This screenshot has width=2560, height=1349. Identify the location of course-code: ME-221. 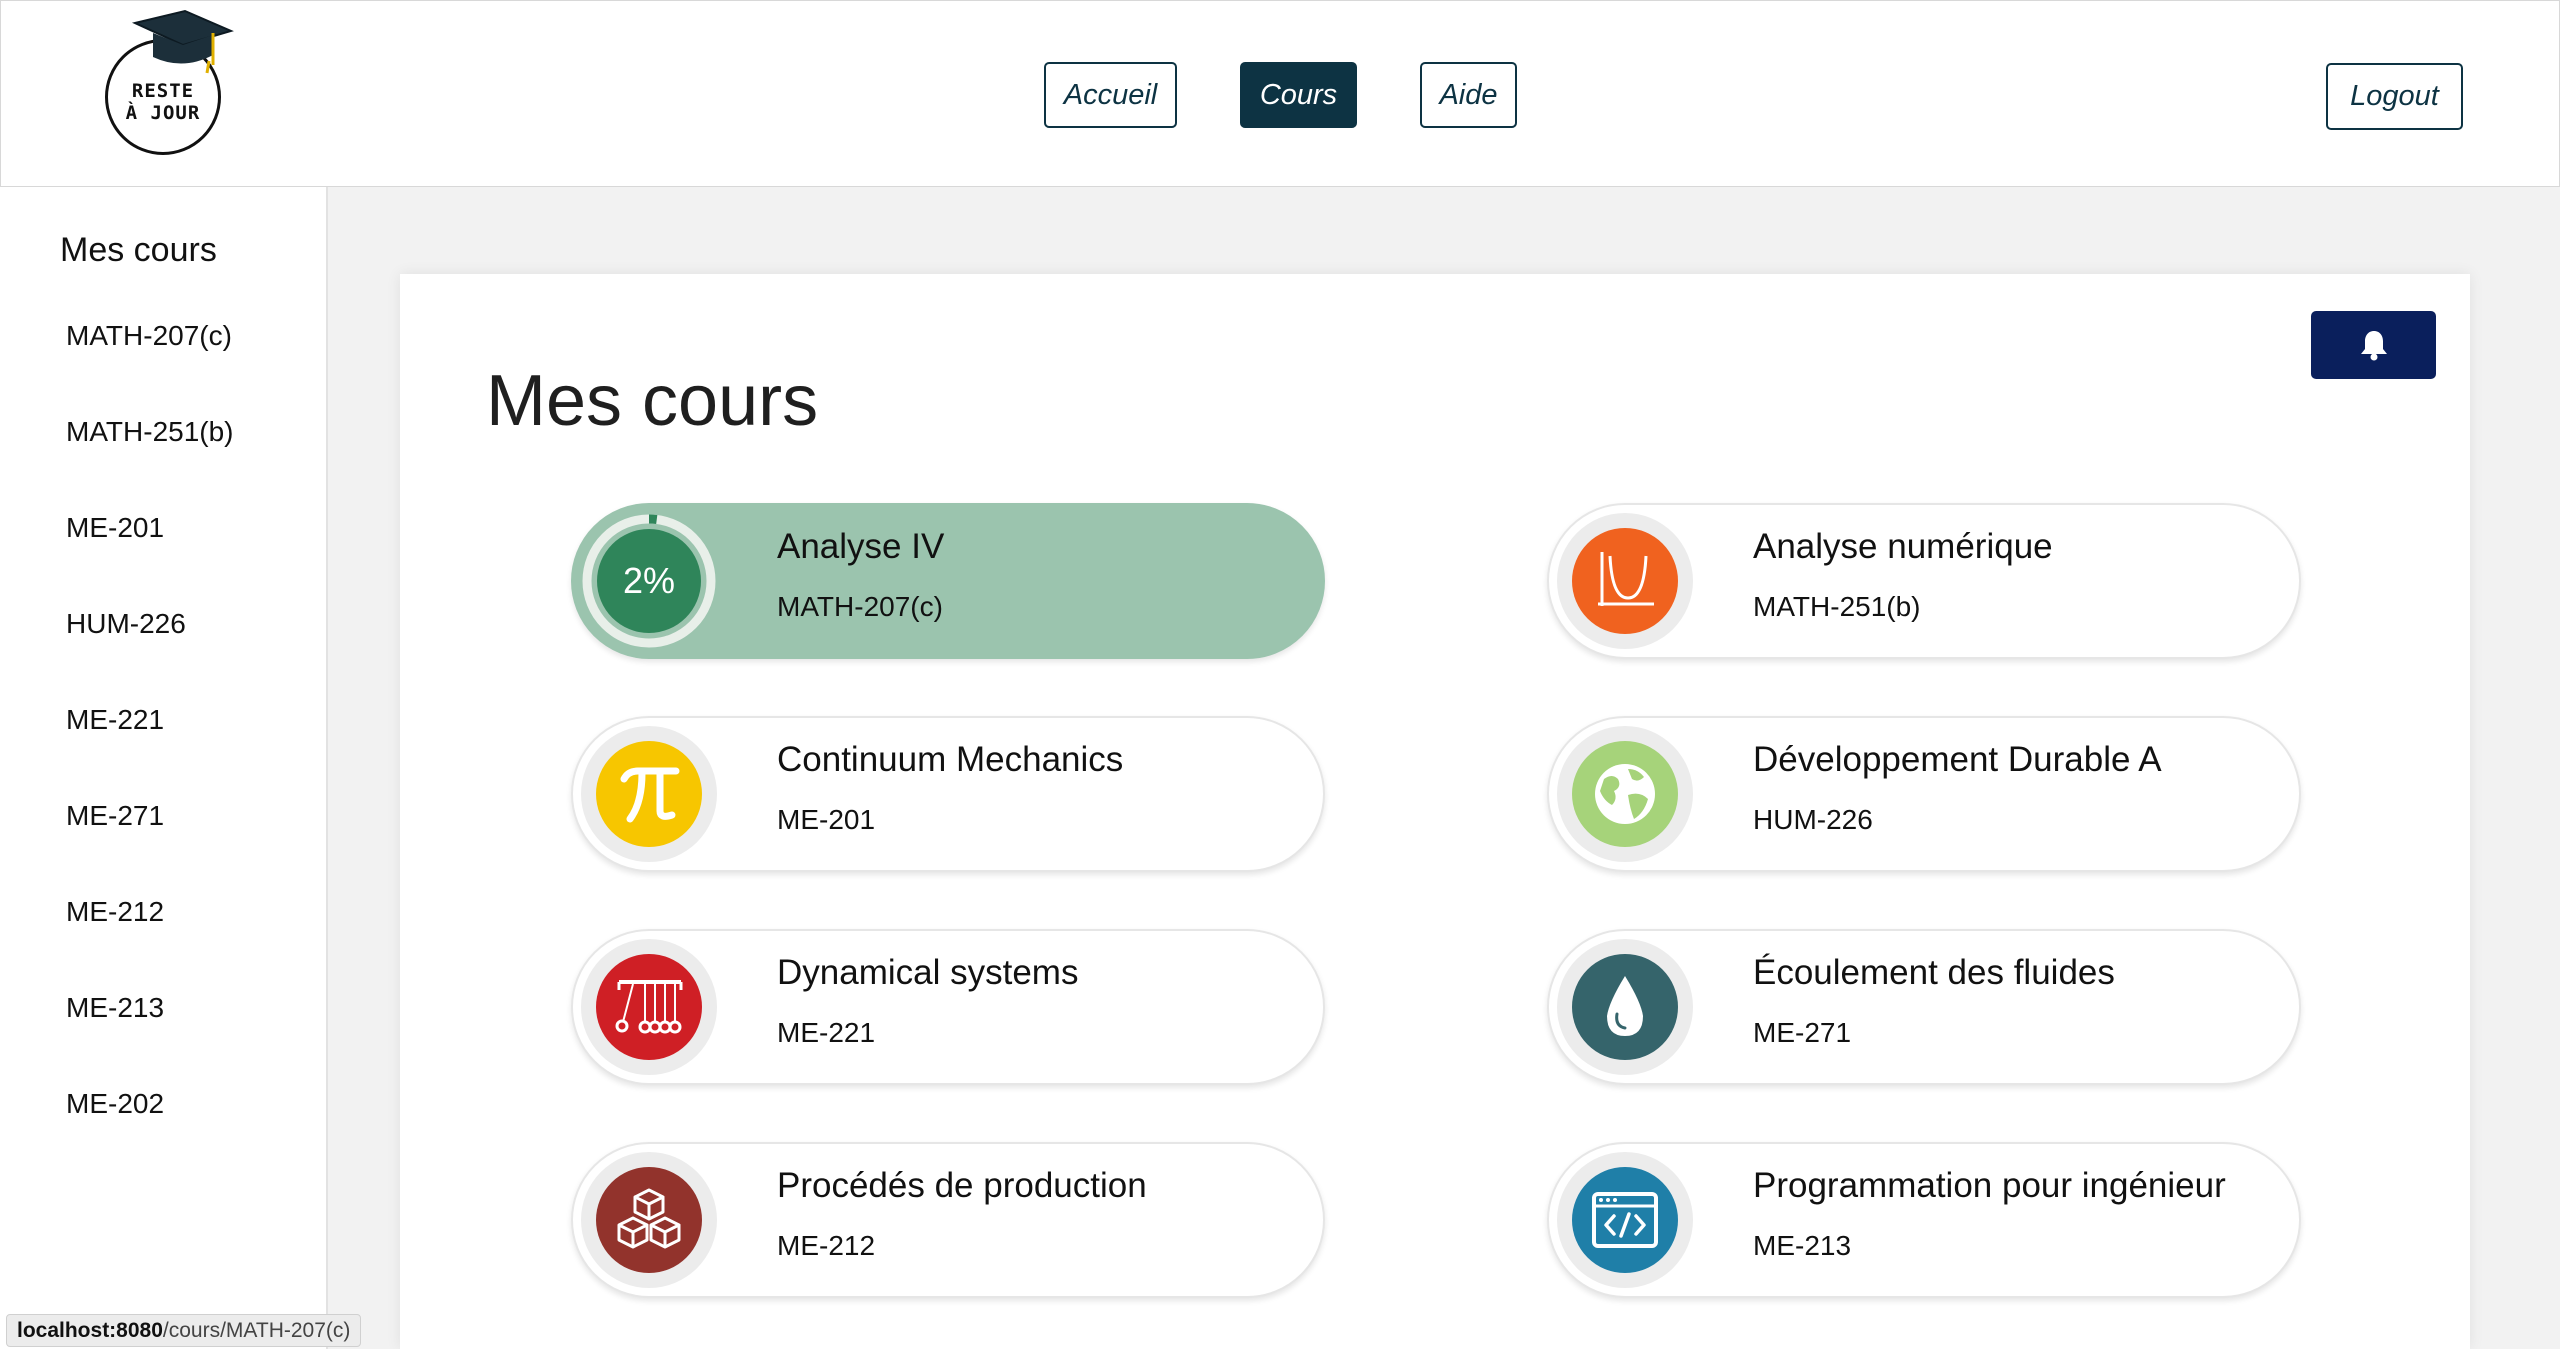
(826, 1032).